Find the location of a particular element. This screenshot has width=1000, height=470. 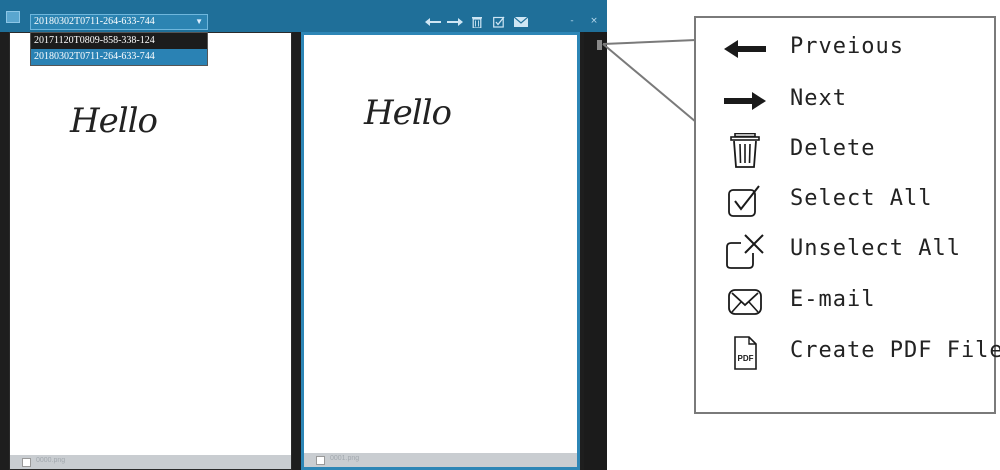

dropdown-option-selected: 20180302T0711-264-633-744 is located at coordinates (119, 57).